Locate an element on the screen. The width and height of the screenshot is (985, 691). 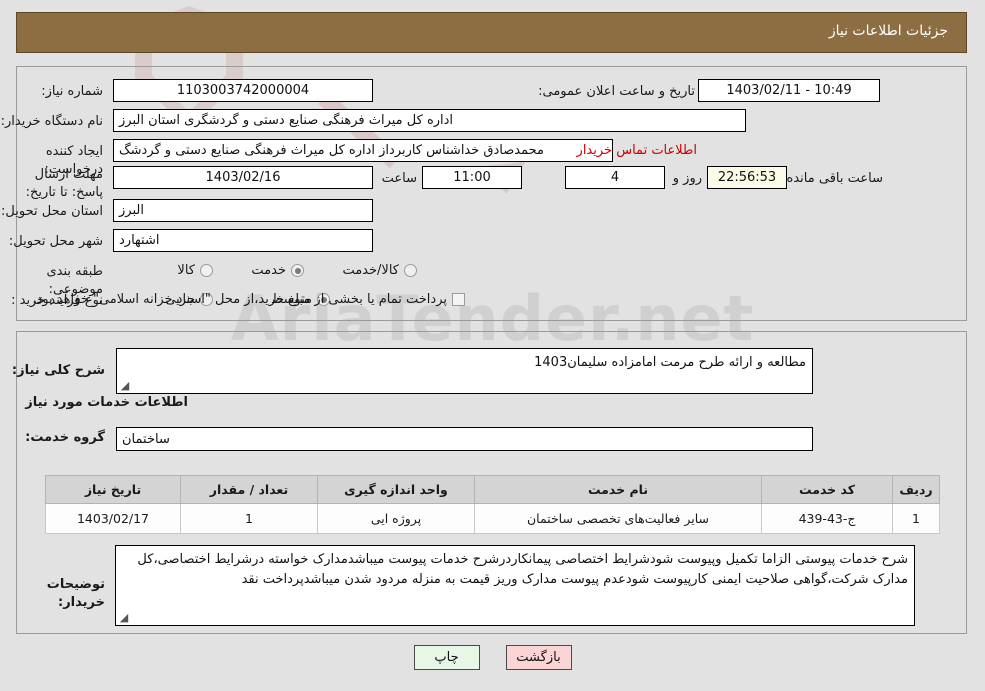
need-number-value: 1103003742000004 is located at coordinates (243, 90).